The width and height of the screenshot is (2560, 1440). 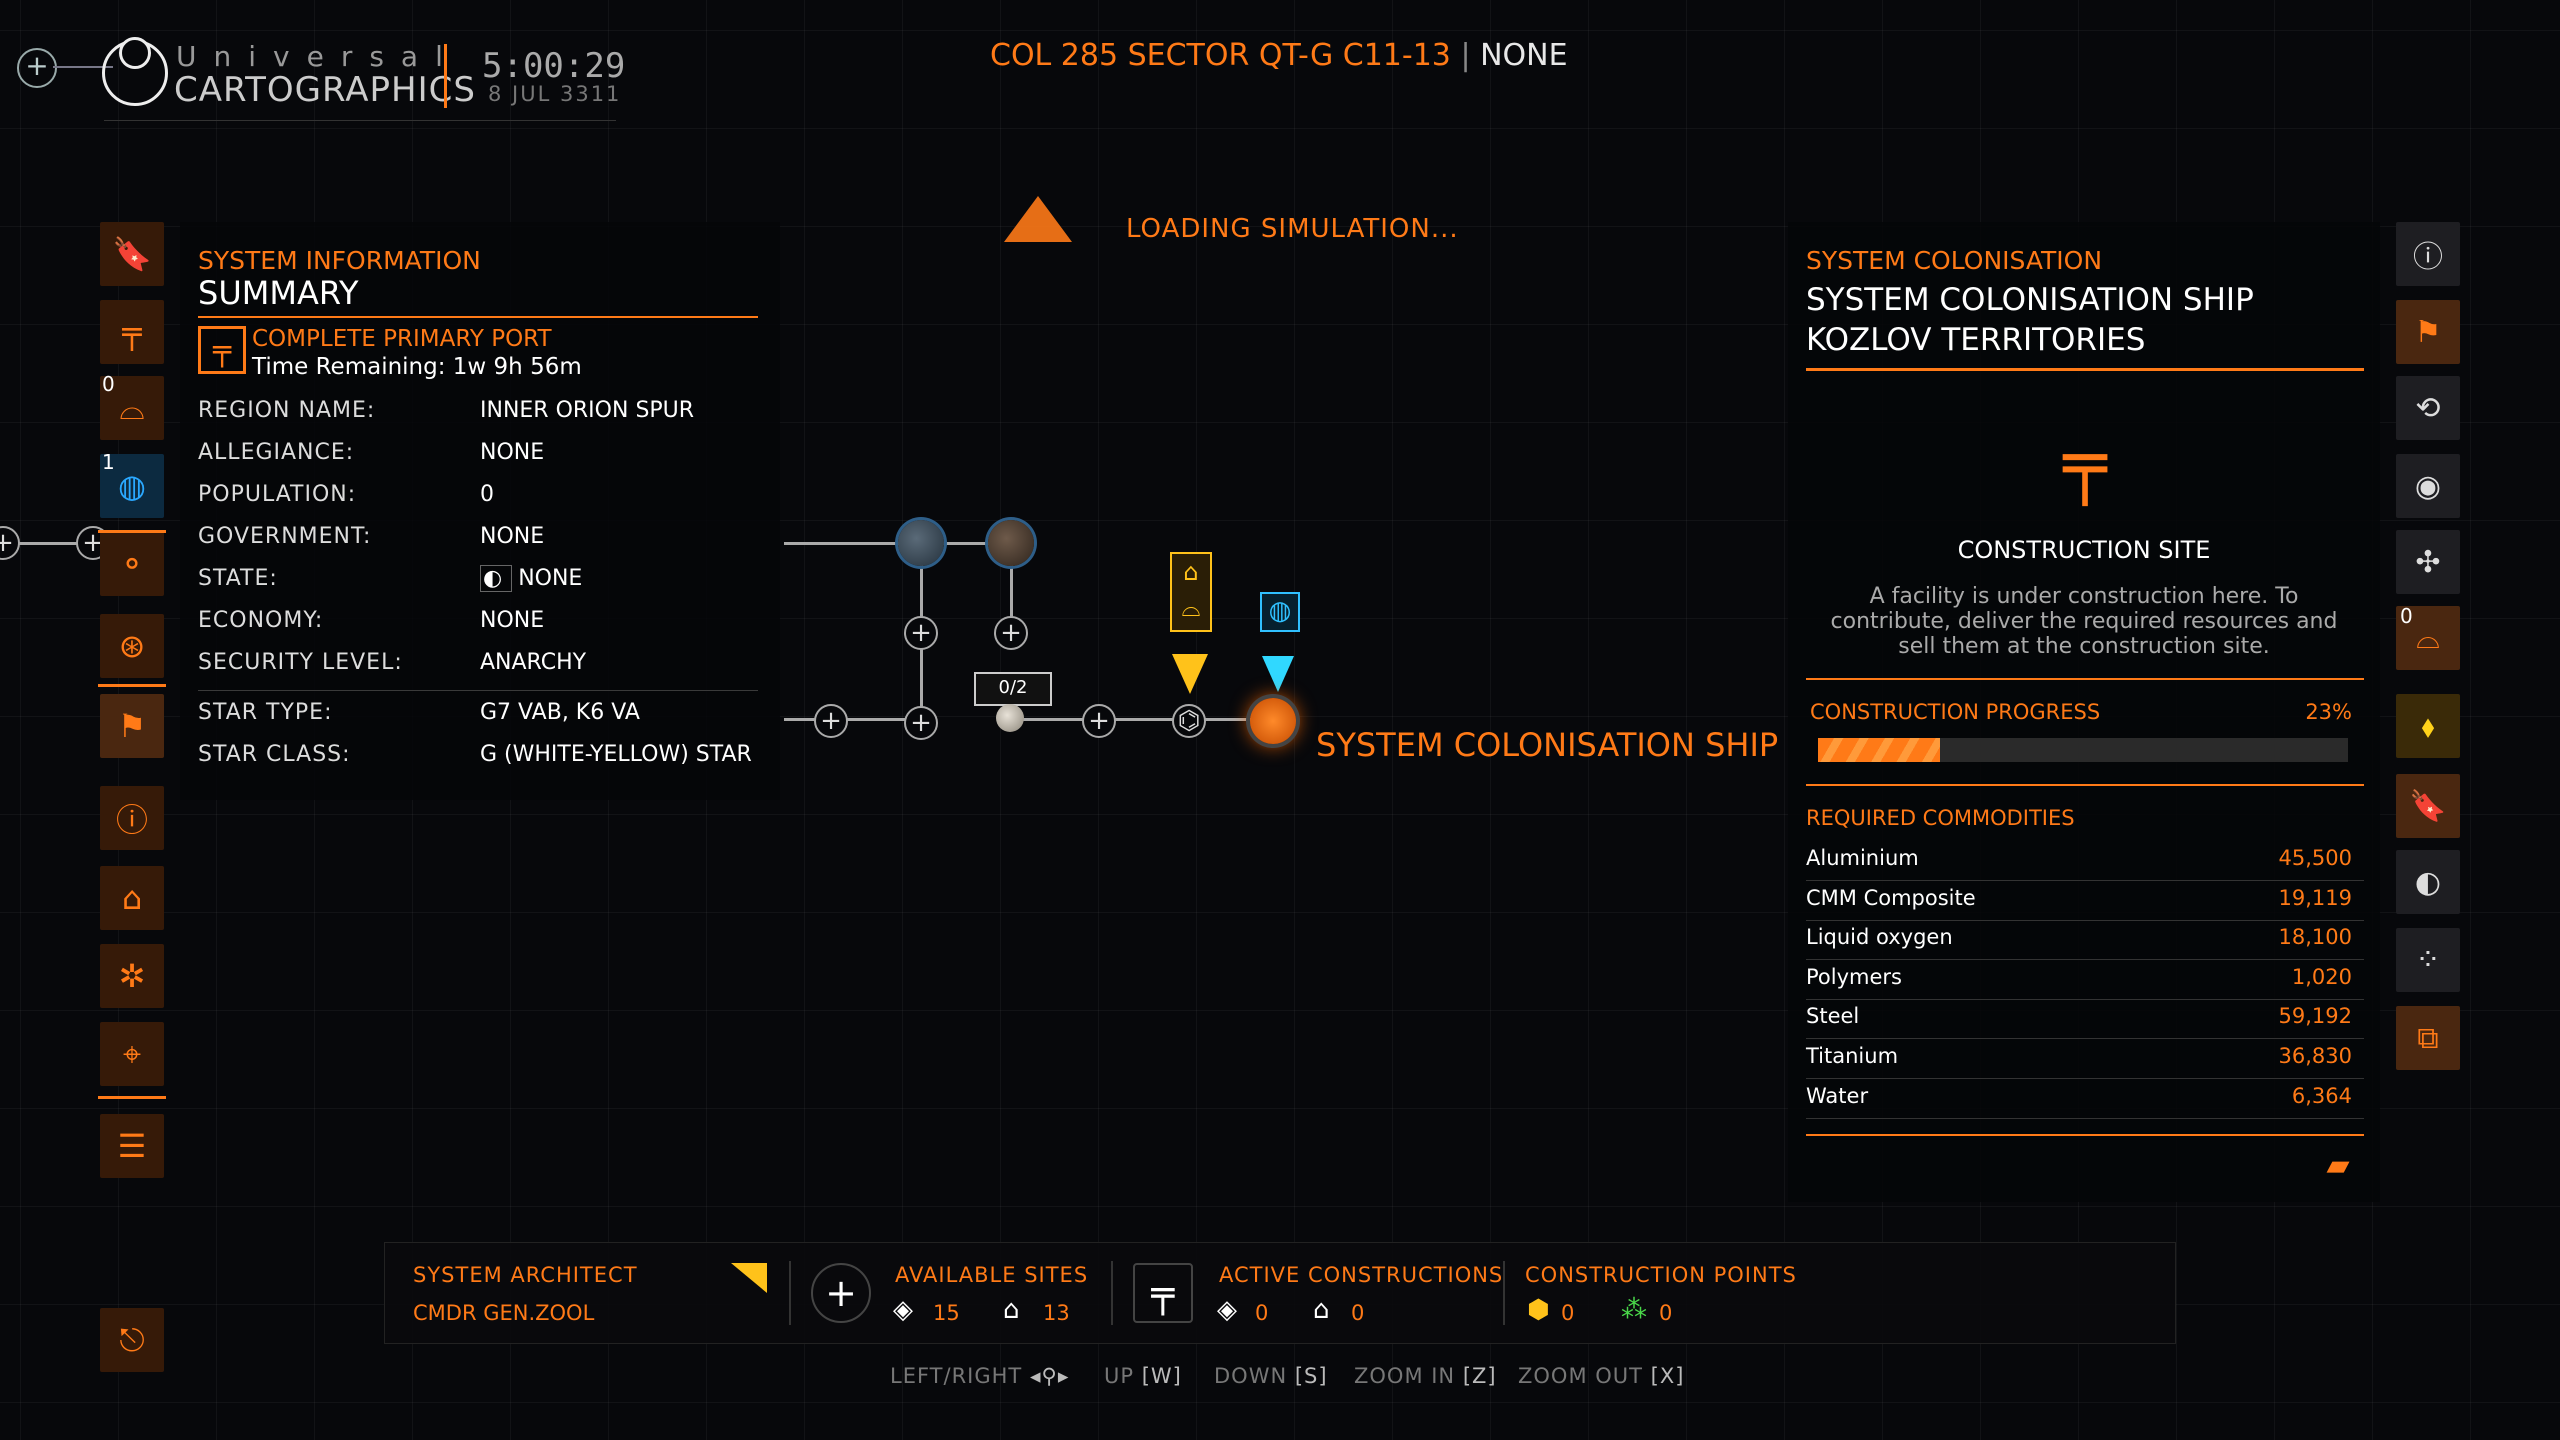 I want to click on commodity-name: Liquid oxygen, so click(x=1879, y=937).